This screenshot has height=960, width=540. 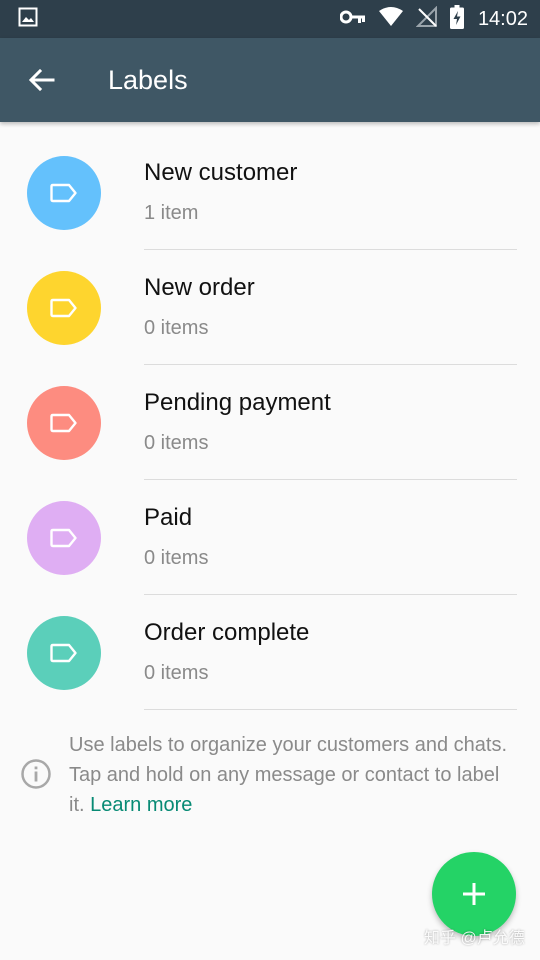 I want to click on status-bar: 14:02, so click(x=270, y=19).